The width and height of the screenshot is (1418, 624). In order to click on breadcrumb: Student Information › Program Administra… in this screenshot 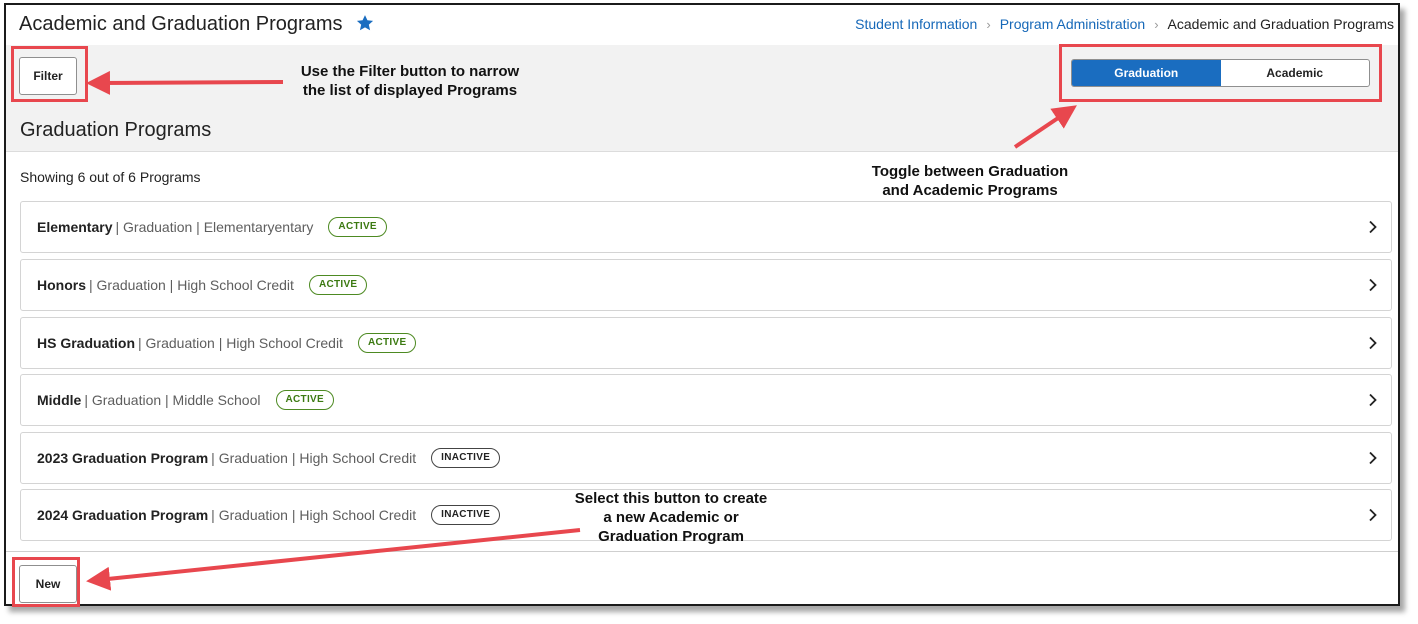, I will do `click(1124, 24)`.